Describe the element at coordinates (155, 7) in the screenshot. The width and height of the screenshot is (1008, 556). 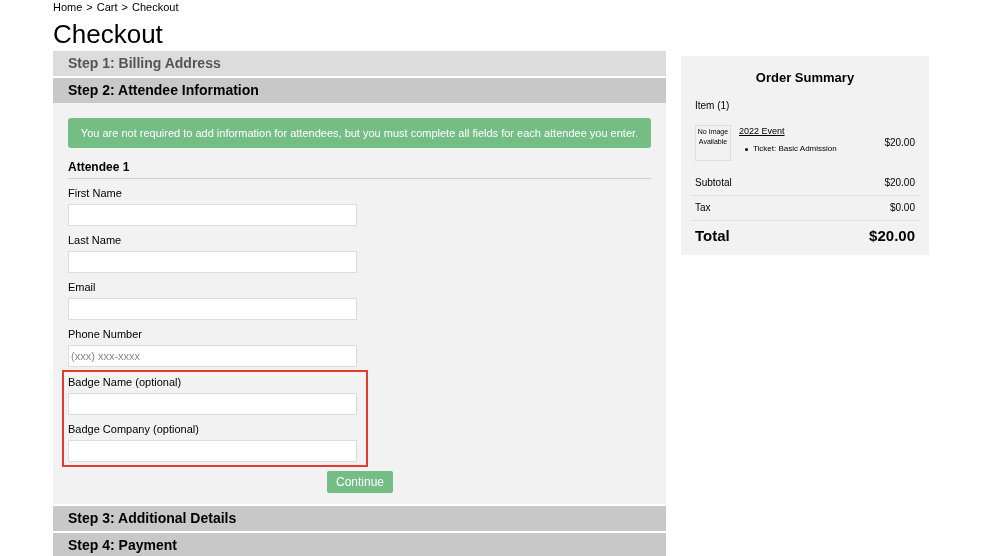
I see `breadcrumb-link: Checkout` at that location.